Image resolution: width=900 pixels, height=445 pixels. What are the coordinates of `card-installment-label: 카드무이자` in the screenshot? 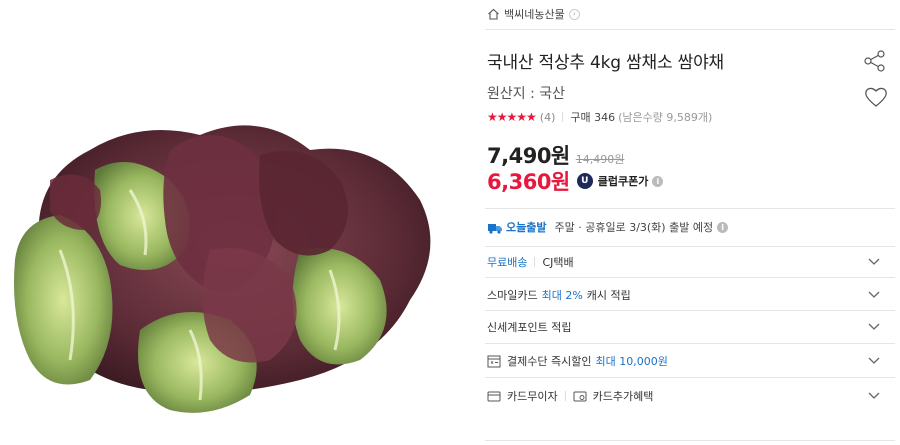 It's located at (532, 396).